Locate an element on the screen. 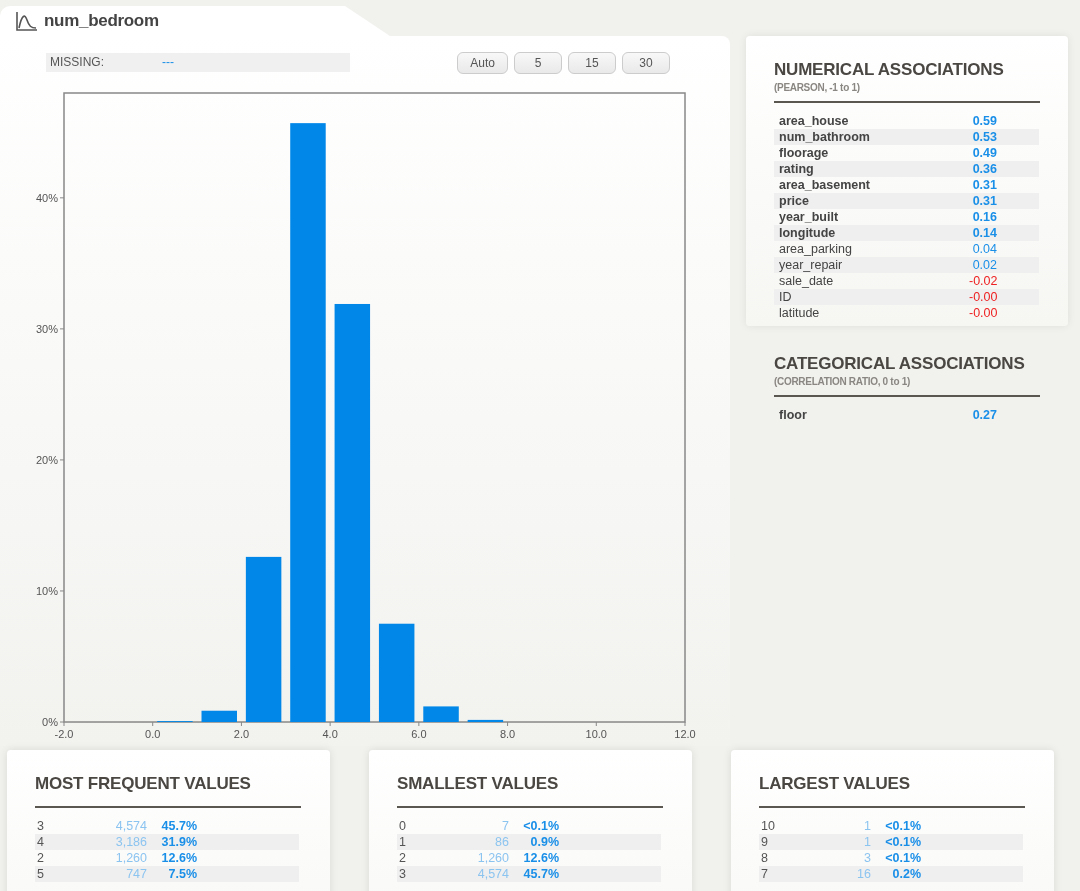  x-tick-label: 0.0 is located at coordinates (153, 734).